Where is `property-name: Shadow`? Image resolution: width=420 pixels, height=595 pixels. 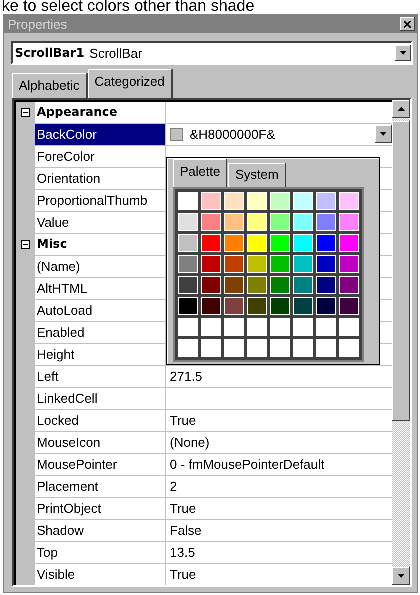 property-name: Shadow is located at coordinates (100, 530).